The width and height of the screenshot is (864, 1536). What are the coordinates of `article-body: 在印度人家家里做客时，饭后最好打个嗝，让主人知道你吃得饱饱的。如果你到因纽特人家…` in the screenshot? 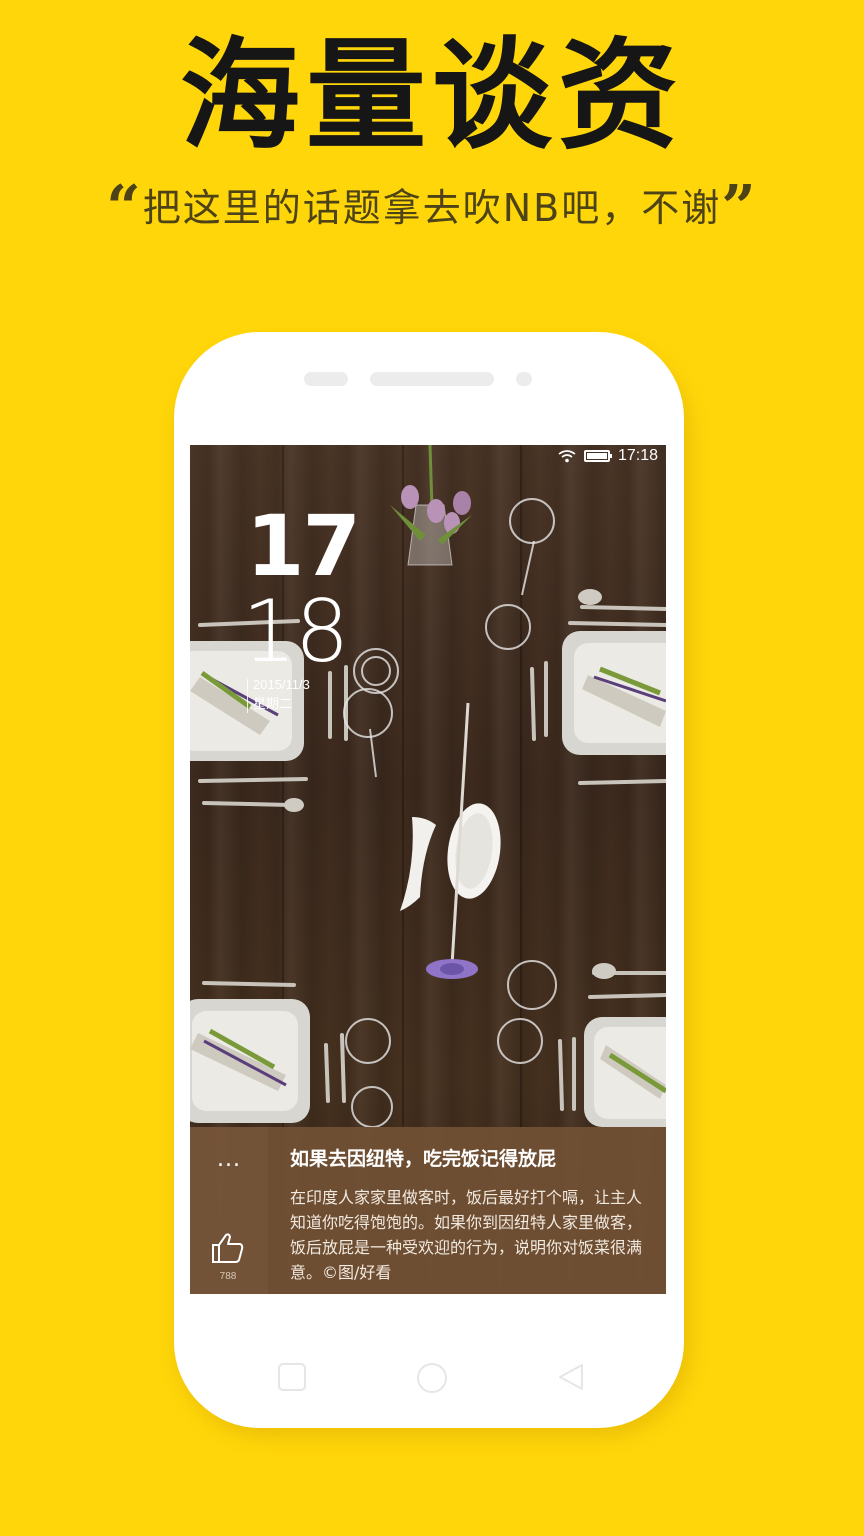 It's located at (466, 1235).